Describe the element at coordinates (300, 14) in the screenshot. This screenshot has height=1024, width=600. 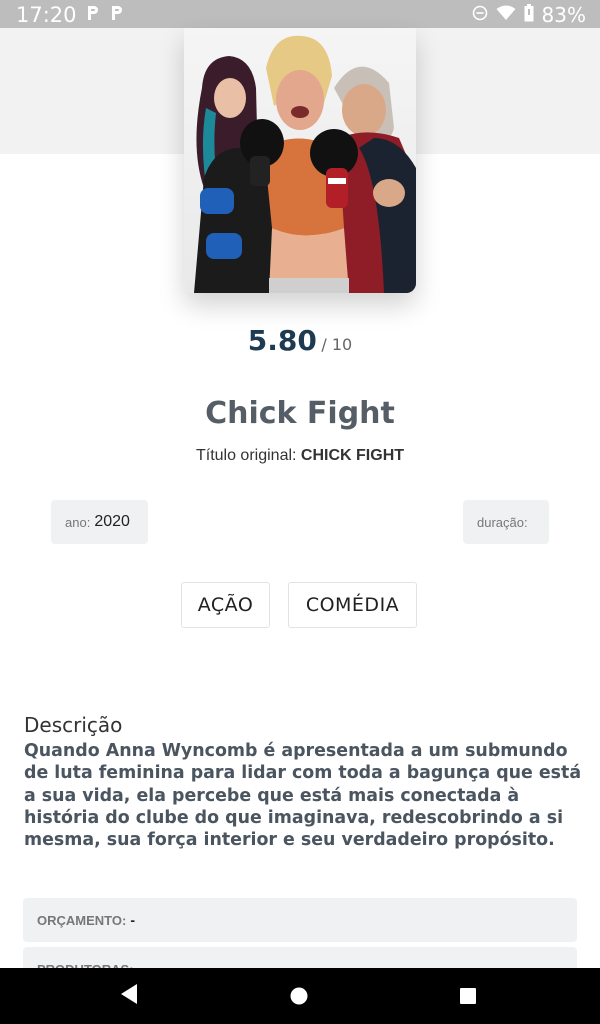
I see `status-bar: 17:20 83%` at that location.